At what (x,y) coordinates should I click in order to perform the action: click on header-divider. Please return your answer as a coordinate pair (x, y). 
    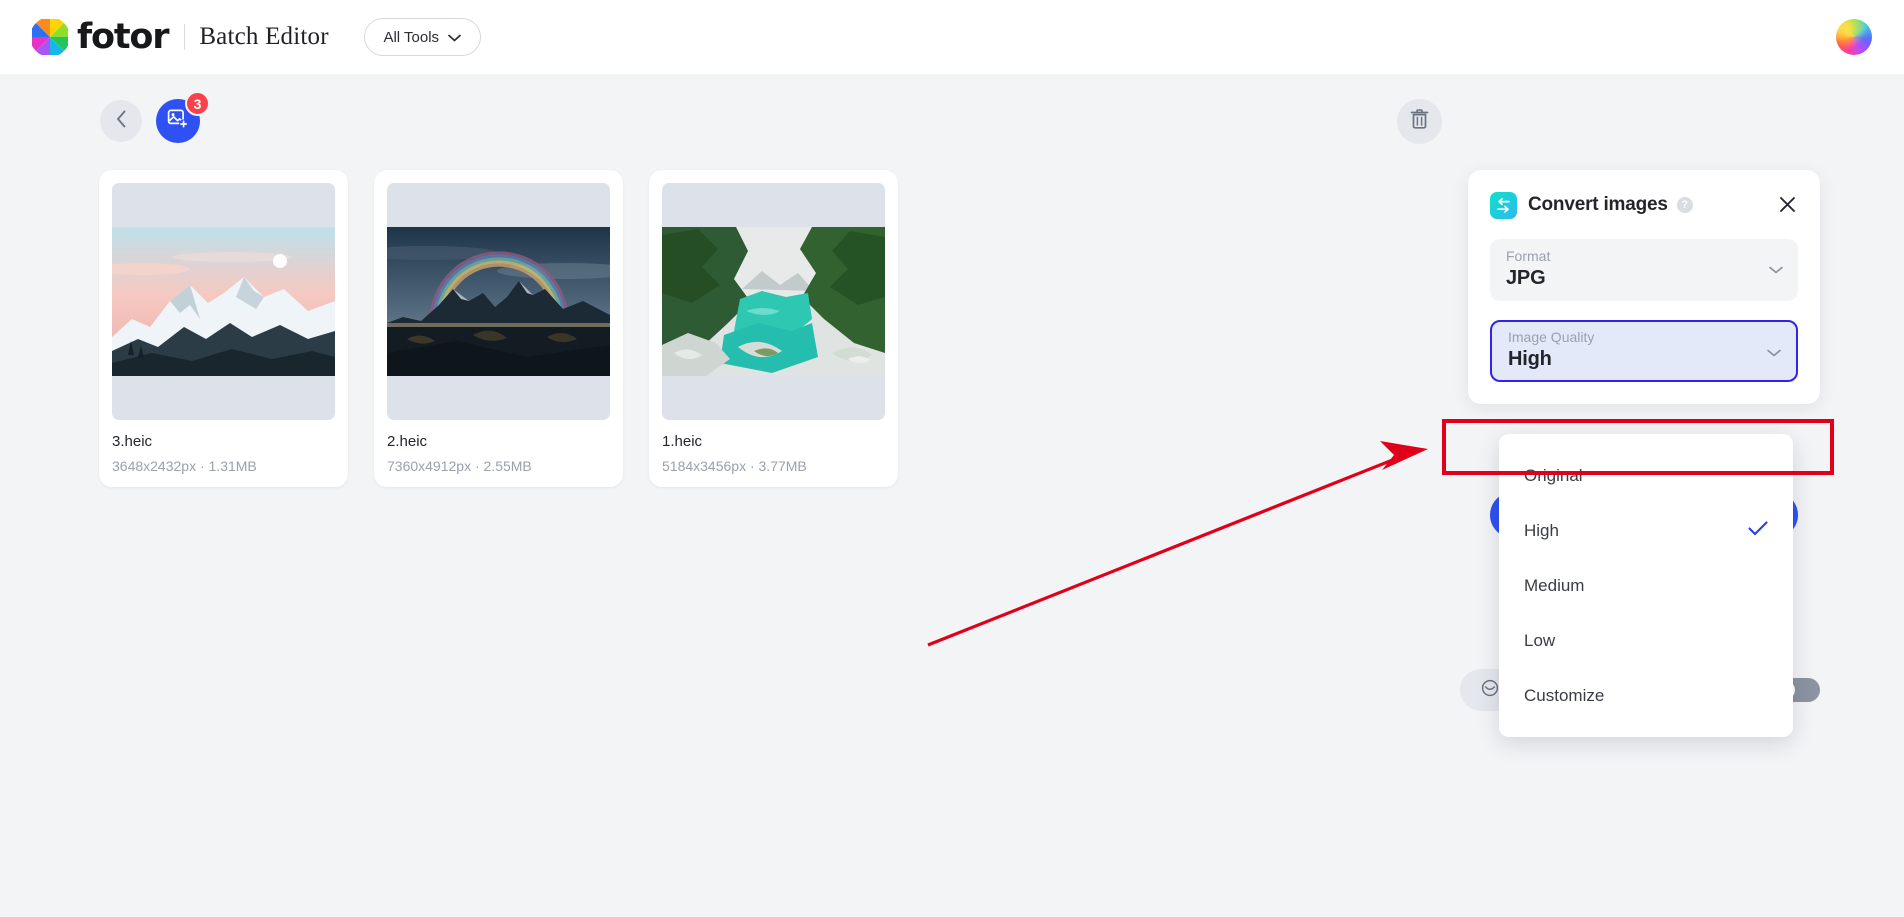
    Looking at the image, I should click on (185, 37).